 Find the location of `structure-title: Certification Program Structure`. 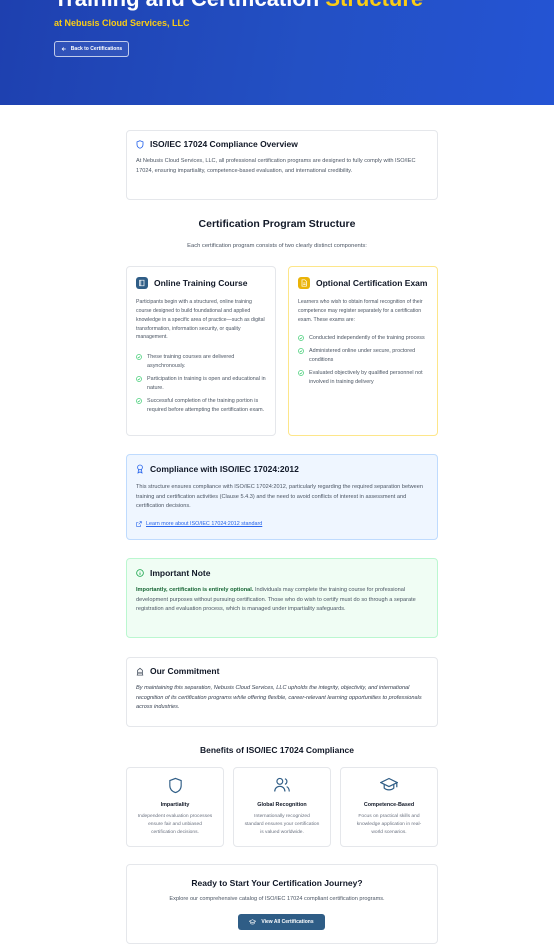

structure-title: Certification Program Structure is located at coordinates (277, 224).